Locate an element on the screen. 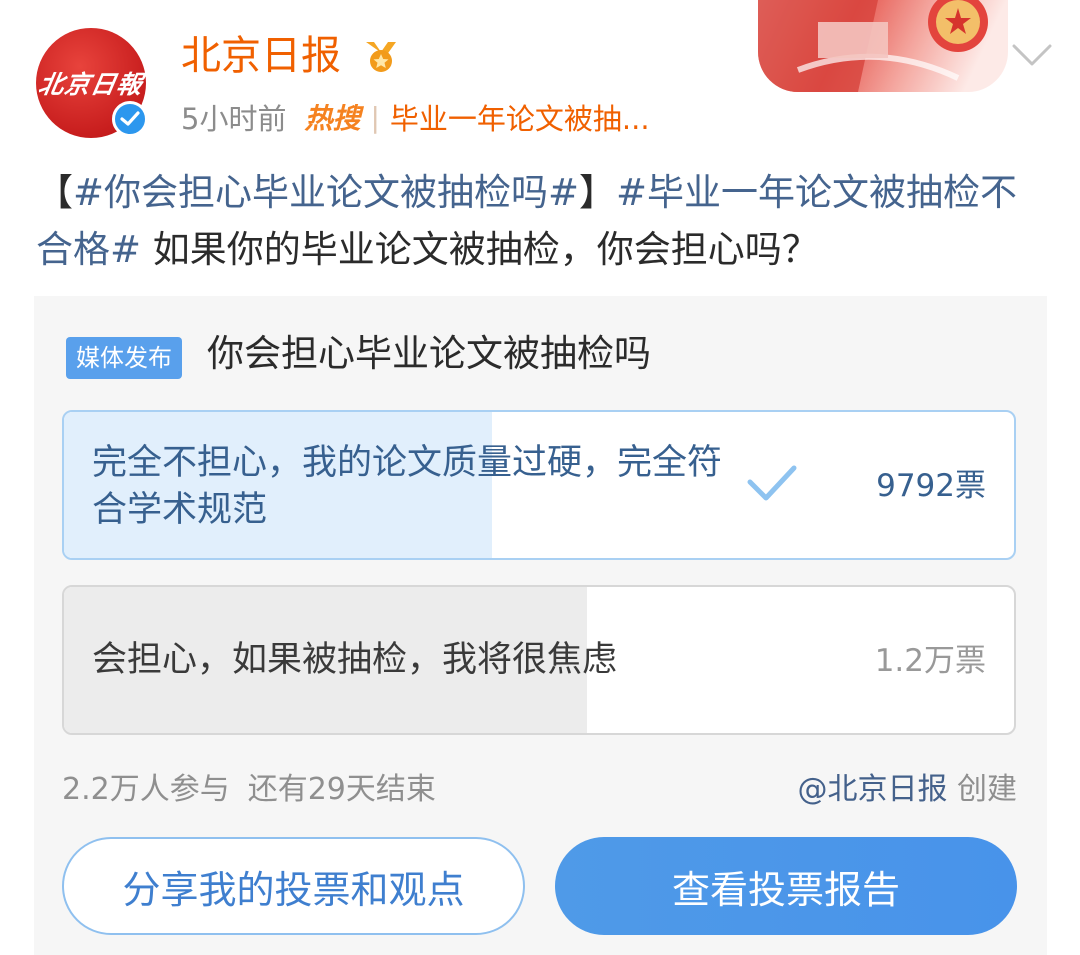  bracket-close: 】 is located at coordinates (598, 192).